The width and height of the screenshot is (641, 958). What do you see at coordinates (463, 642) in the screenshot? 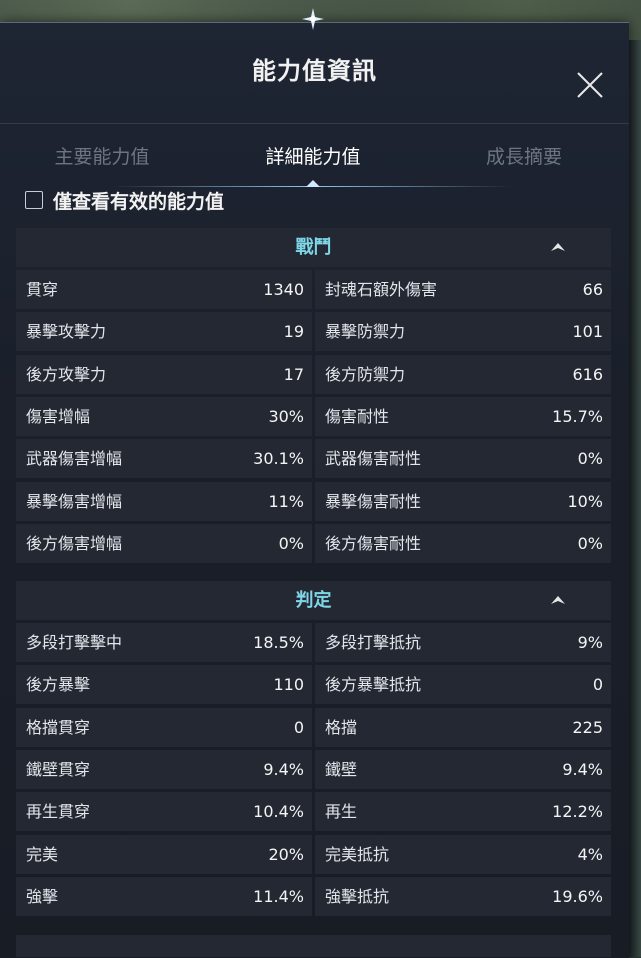
I see `stat-cell: 多段打擊抵抗 9%` at bounding box center [463, 642].